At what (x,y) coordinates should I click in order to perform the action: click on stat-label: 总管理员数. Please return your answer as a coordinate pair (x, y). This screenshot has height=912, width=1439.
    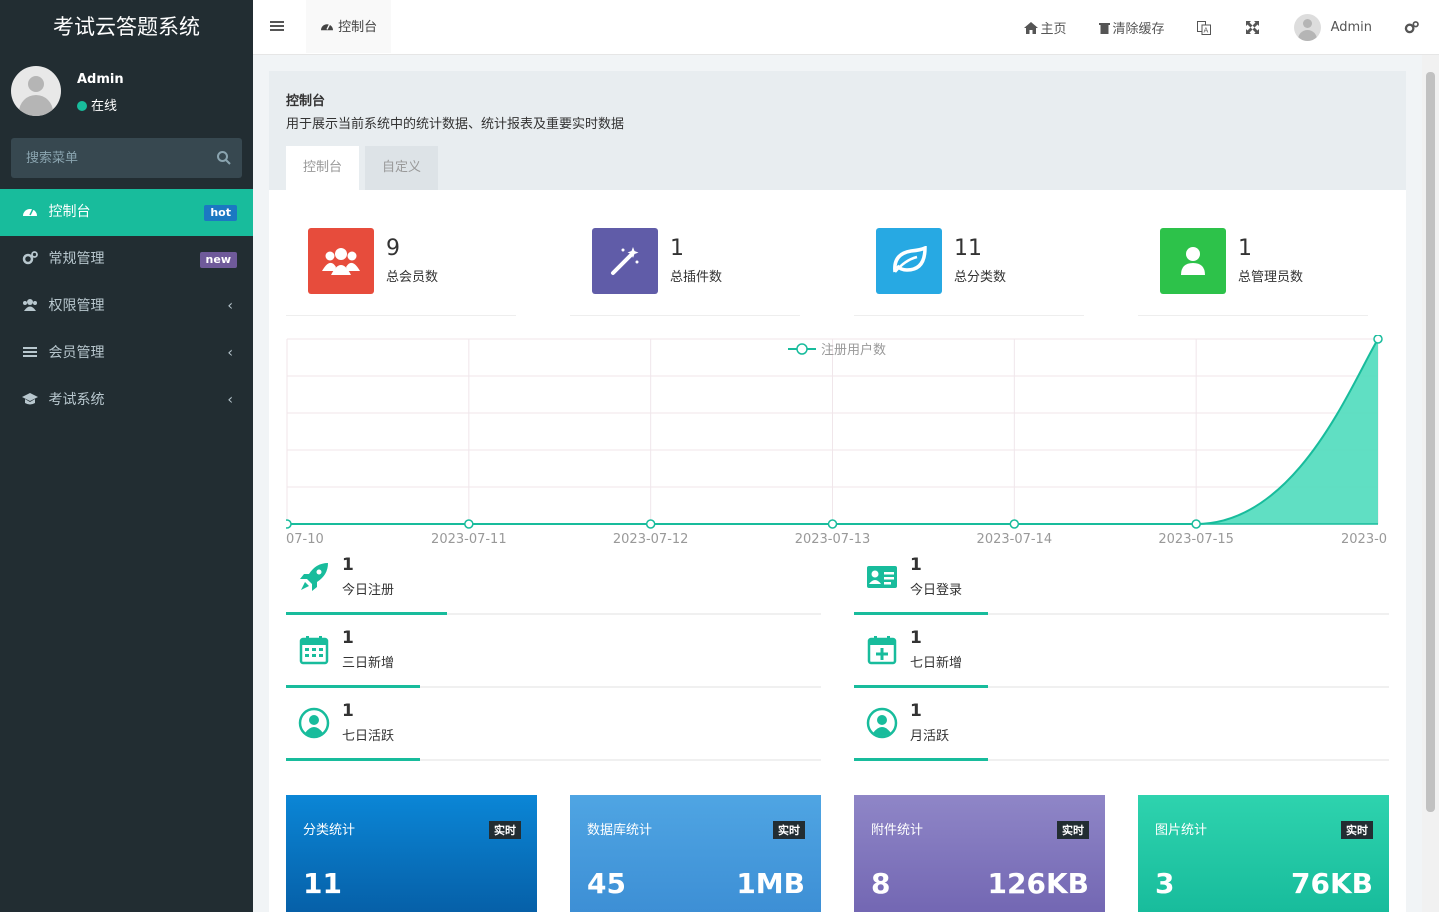
    Looking at the image, I should click on (1271, 277).